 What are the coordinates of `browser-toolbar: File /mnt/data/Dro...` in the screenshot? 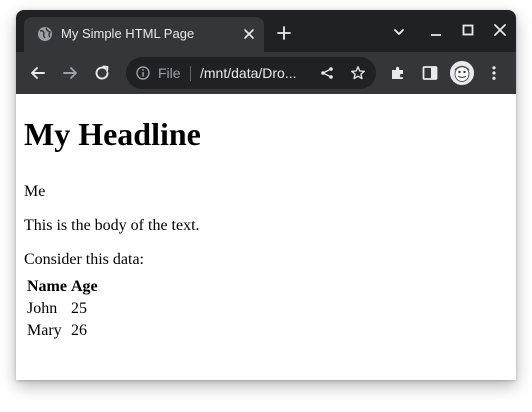 It's located at (266, 73).